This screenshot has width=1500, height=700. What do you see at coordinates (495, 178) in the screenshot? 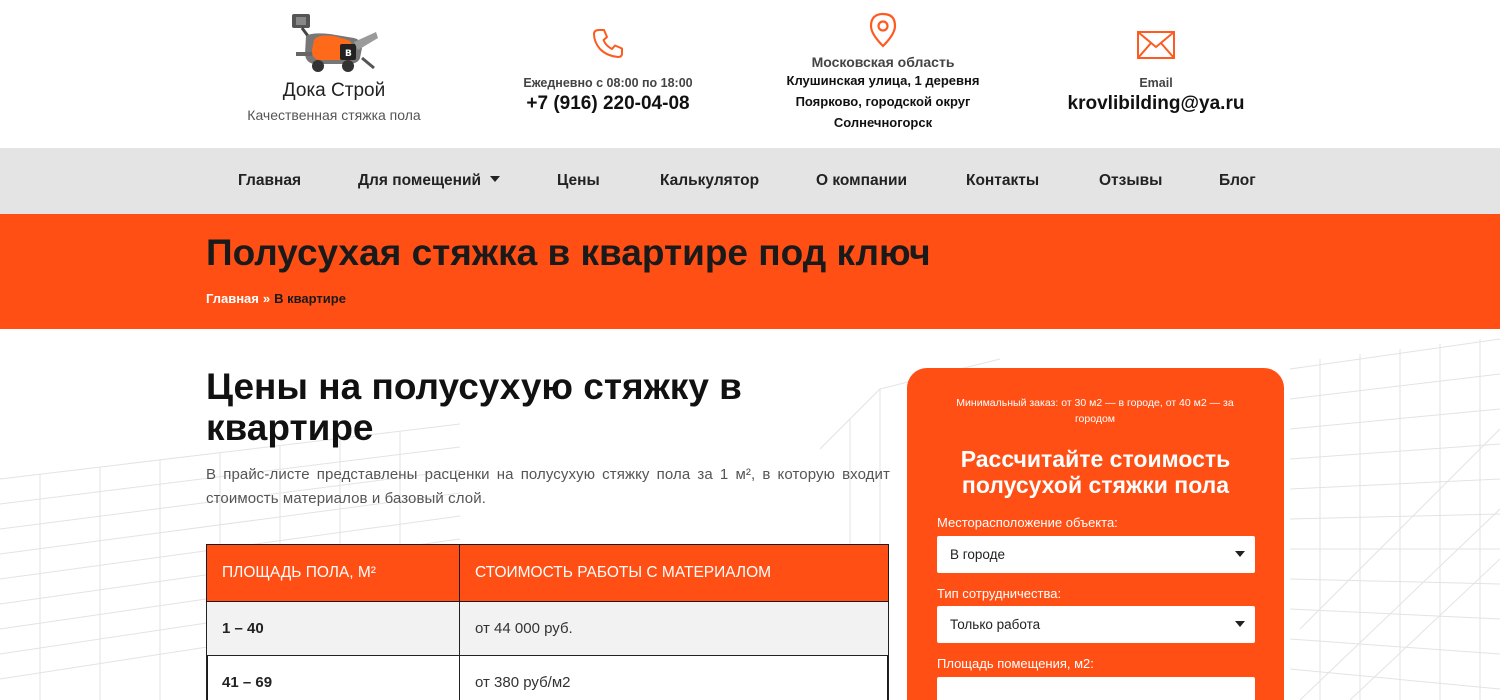
I see `chevron-down-icon` at bounding box center [495, 178].